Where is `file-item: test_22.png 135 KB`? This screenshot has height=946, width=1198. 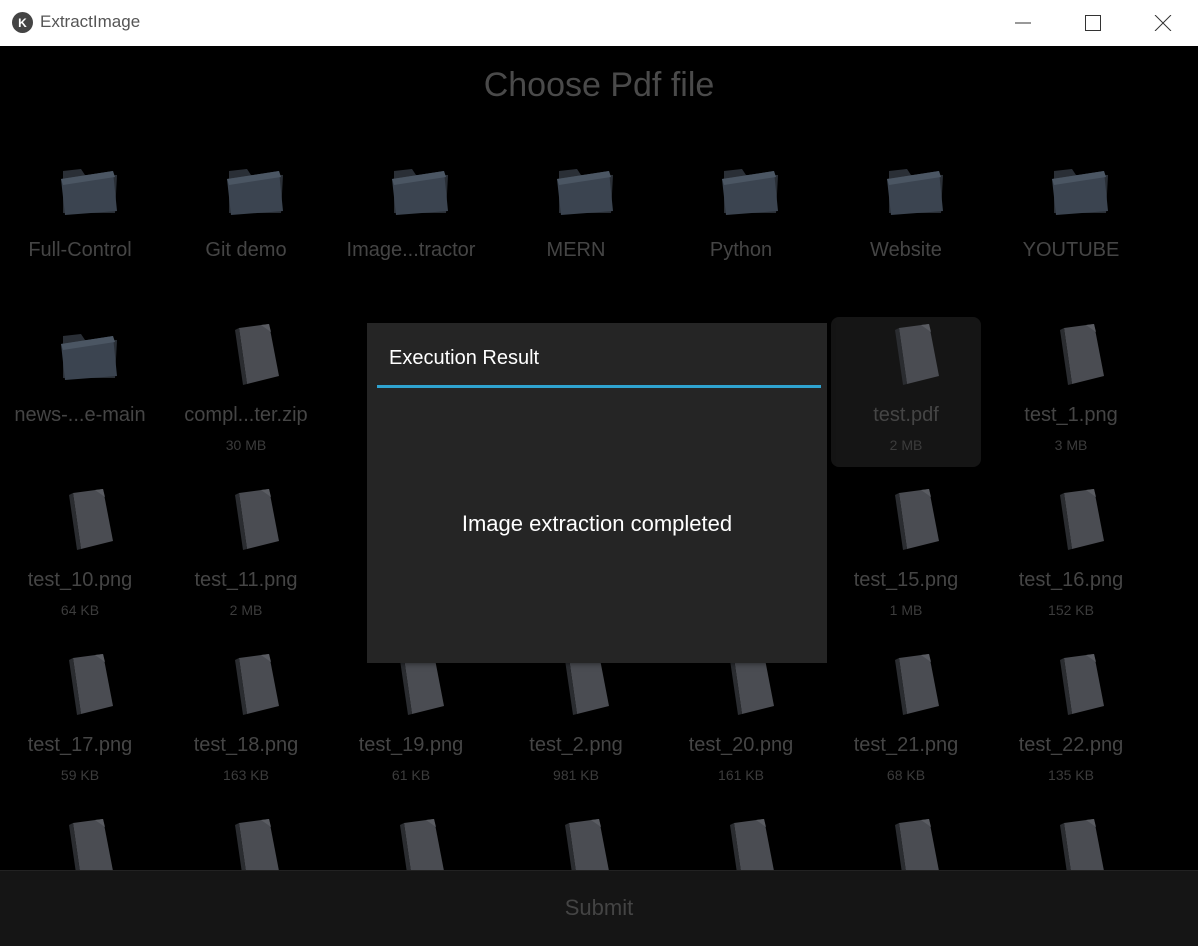 file-item: test_22.png 135 KB is located at coordinates (1071, 711).